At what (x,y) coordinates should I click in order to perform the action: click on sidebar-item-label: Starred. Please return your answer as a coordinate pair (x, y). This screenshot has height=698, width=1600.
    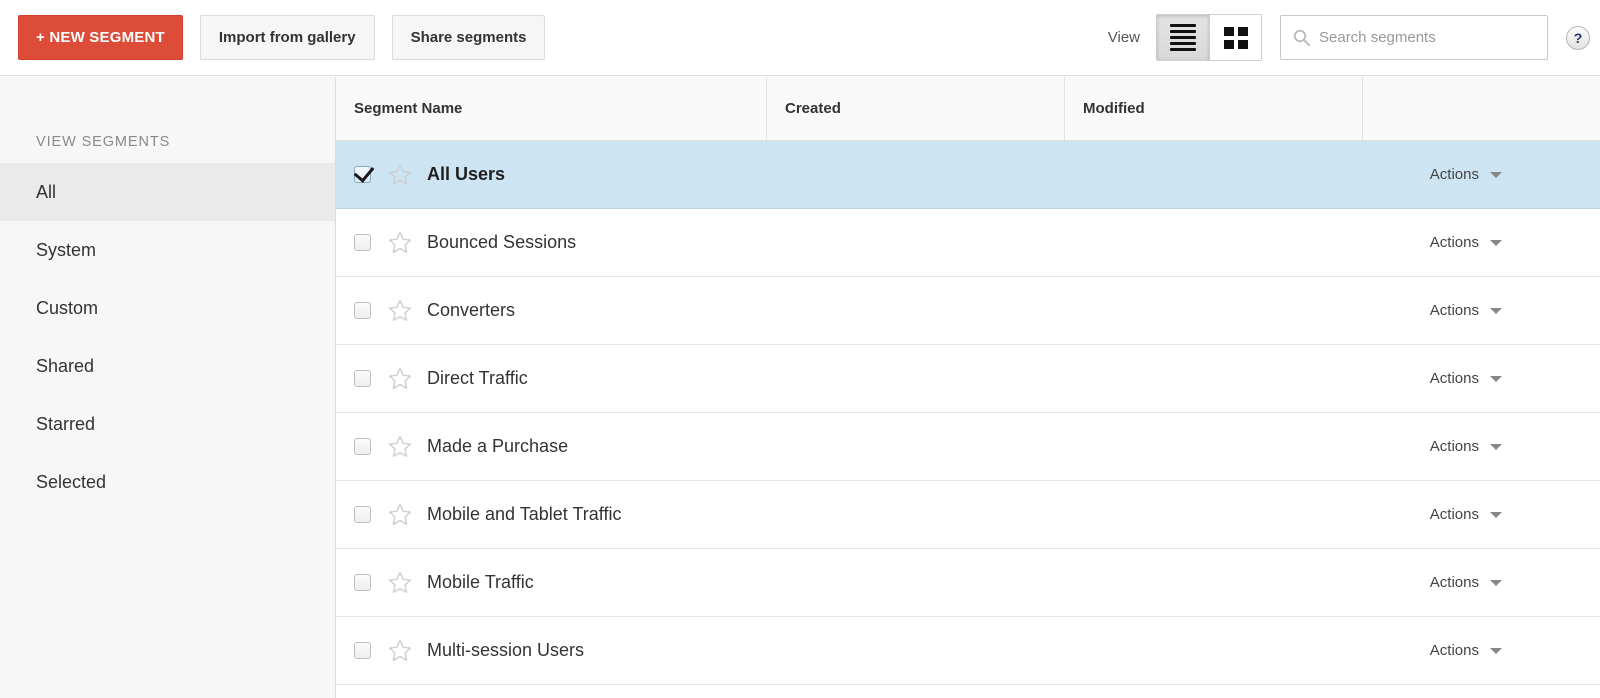
    Looking at the image, I should click on (66, 423).